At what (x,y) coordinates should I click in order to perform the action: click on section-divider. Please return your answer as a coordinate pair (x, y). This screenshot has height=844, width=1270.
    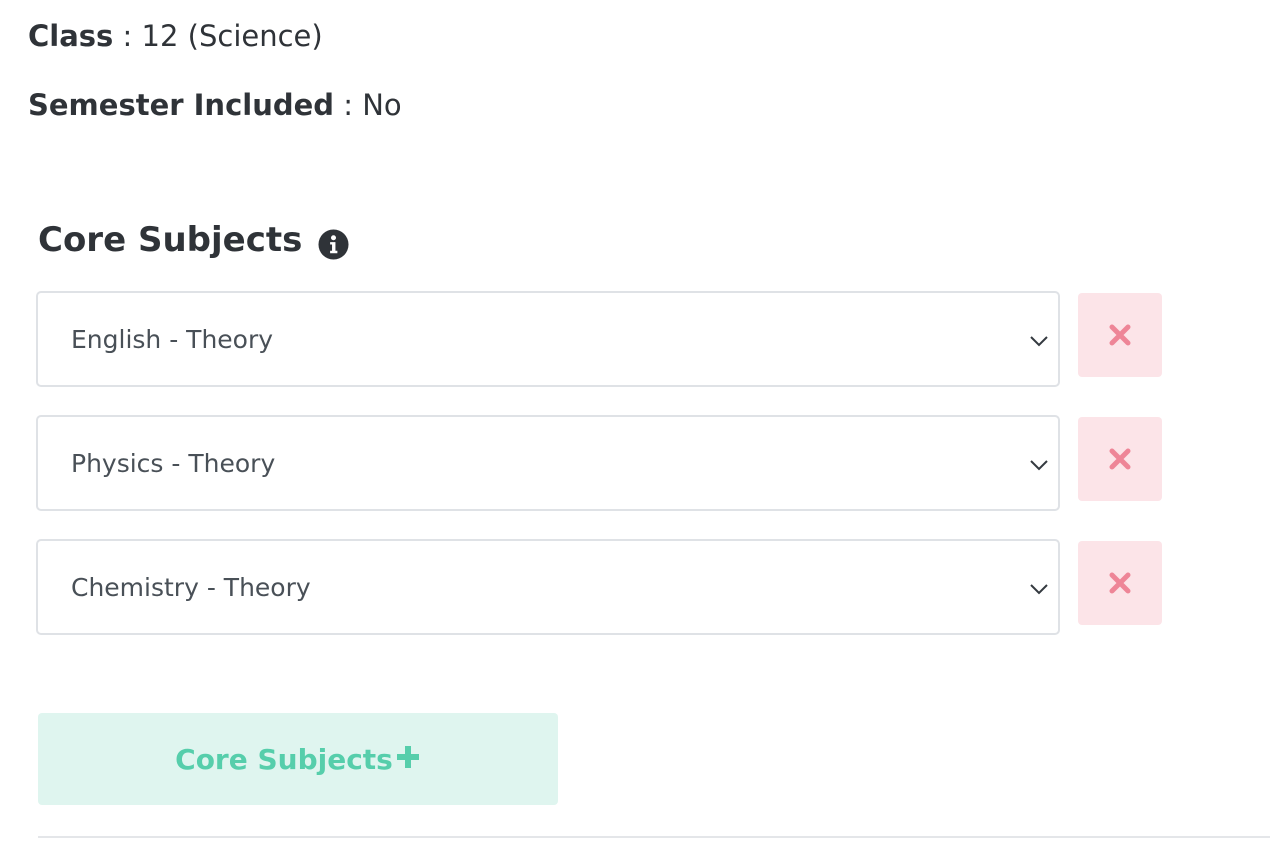
    Looking at the image, I should click on (654, 837).